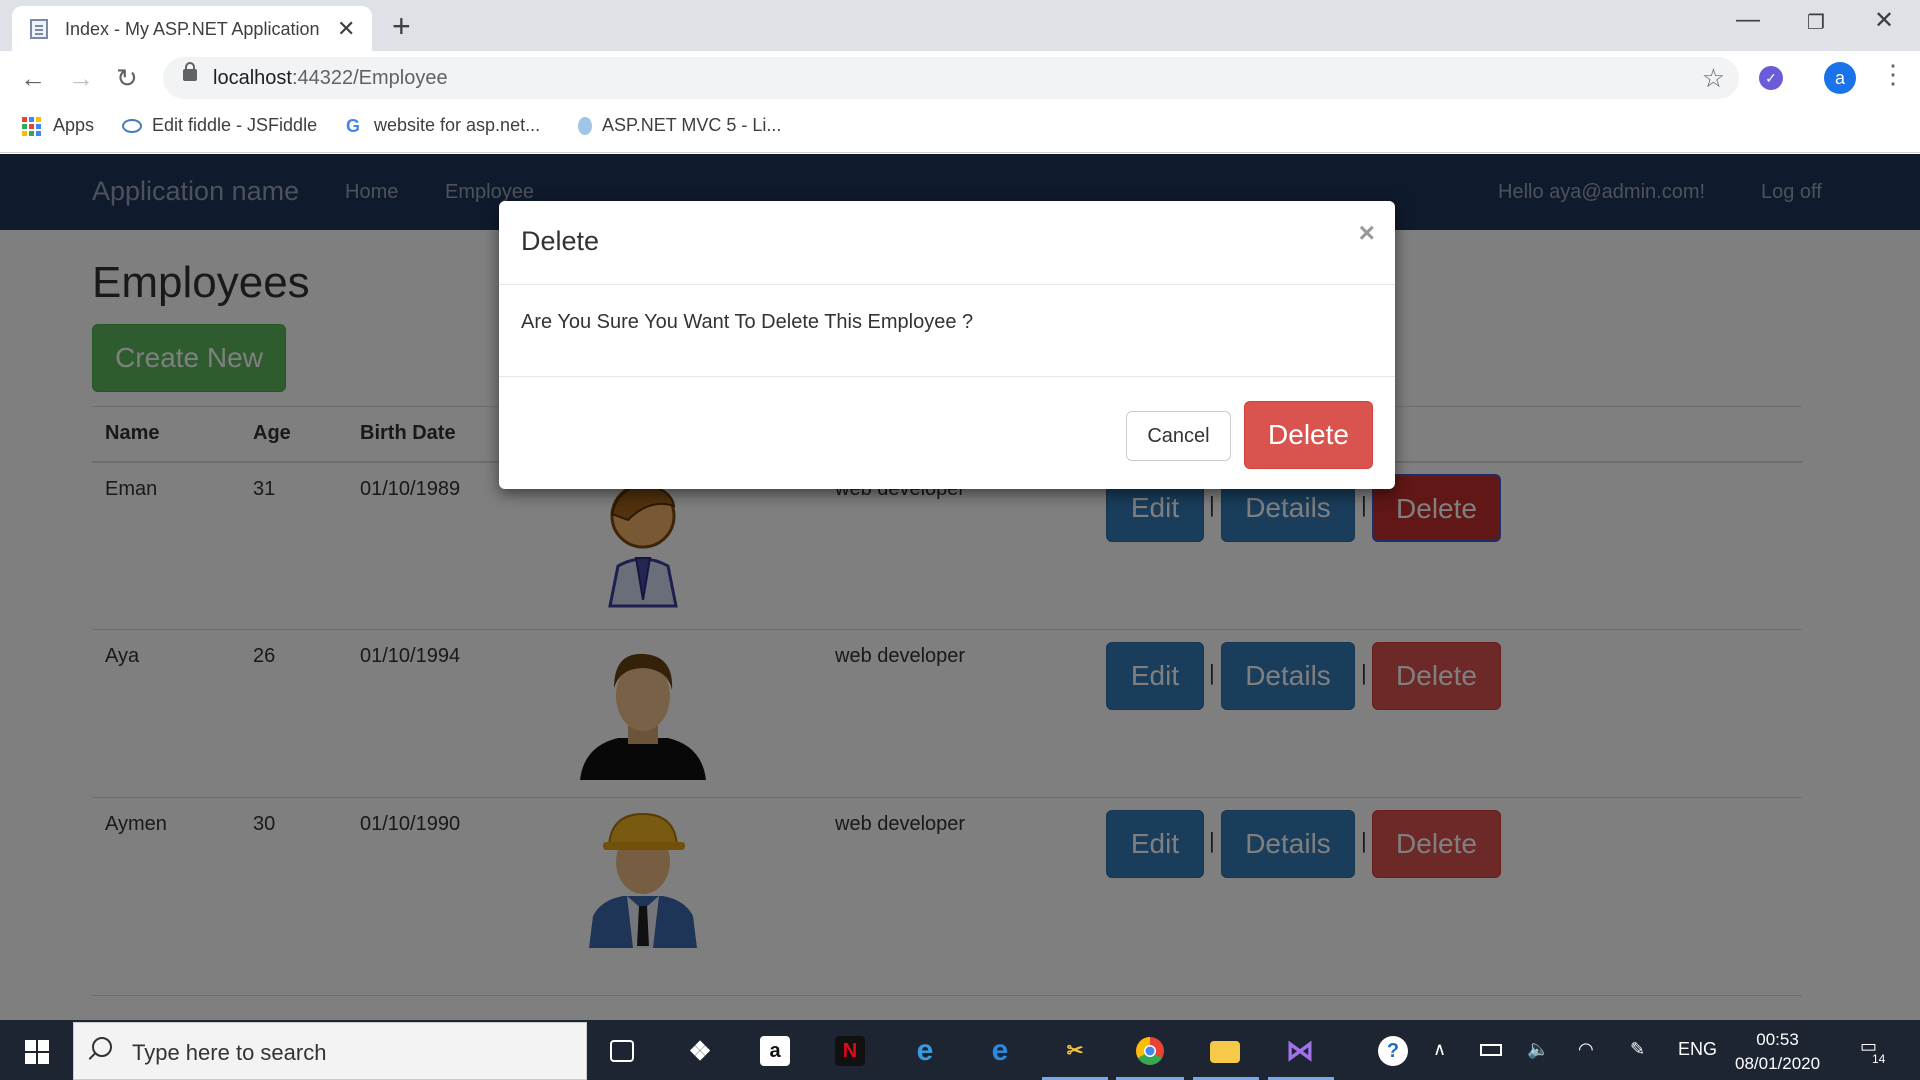 This screenshot has width=1920, height=1080. I want to click on modal-close-icon: ×, so click(1367, 233).